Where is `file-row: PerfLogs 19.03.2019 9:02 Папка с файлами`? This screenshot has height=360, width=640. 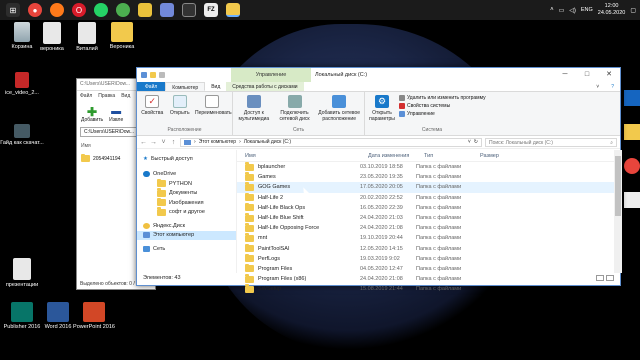 file-row: PerfLogs 19.03.2019 9:02 Папка с файлами is located at coordinates (429, 258).